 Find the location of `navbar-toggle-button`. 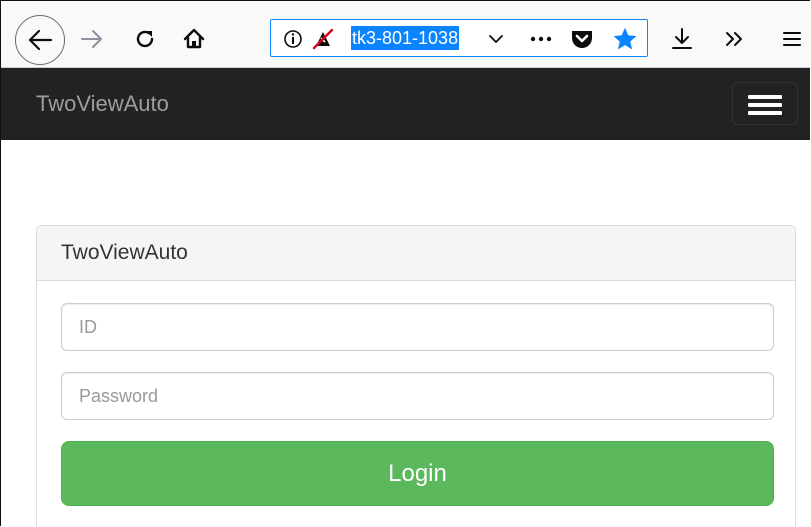

navbar-toggle-button is located at coordinates (765, 103).